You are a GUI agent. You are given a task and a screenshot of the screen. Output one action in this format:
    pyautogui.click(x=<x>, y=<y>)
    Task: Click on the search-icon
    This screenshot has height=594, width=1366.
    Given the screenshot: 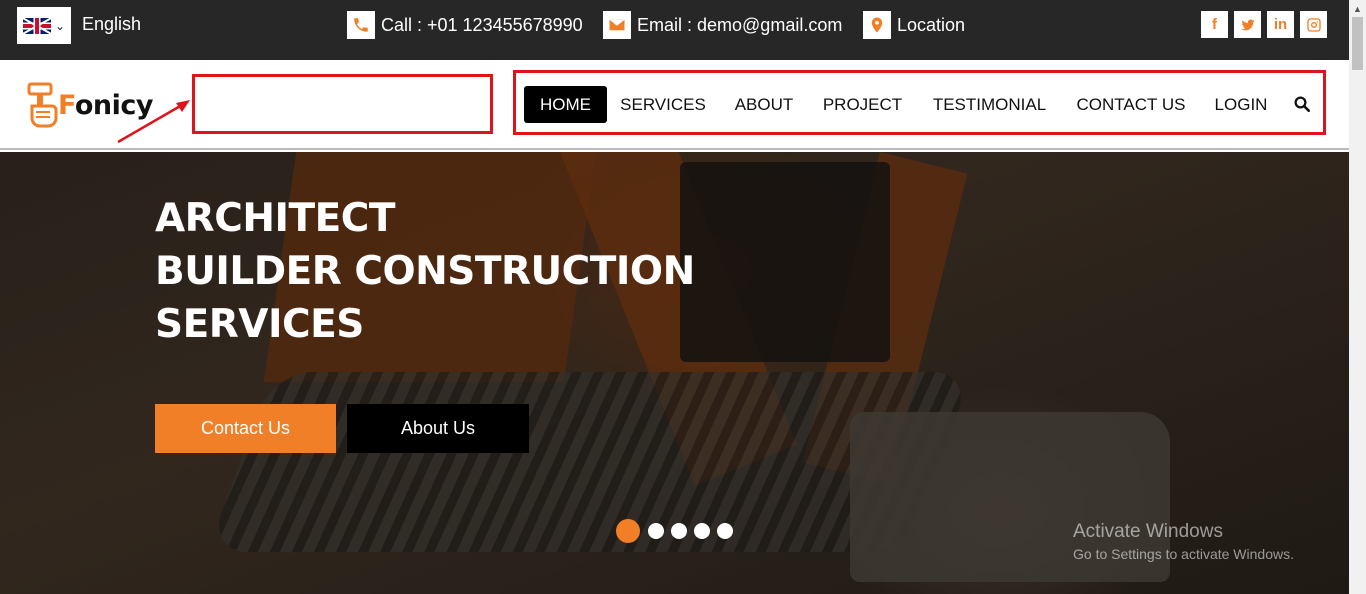 What is the action you would take?
    pyautogui.click(x=1302, y=104)
    